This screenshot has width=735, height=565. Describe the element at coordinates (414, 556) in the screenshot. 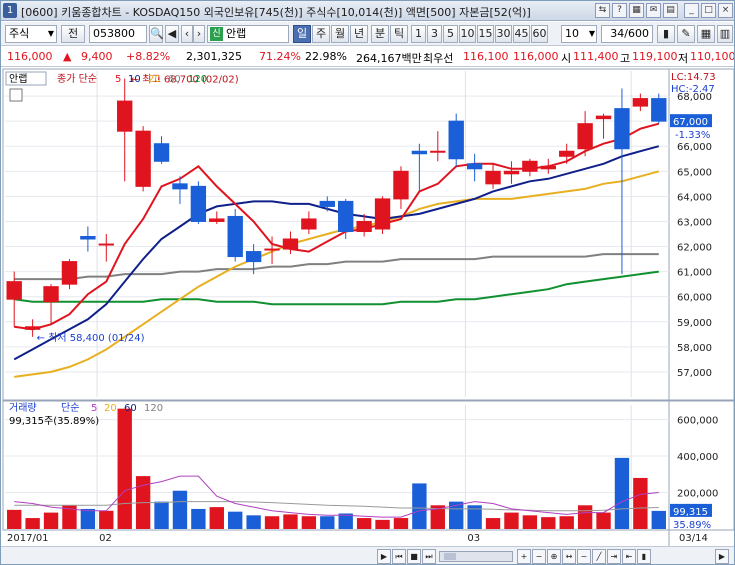

I see `stop-icon: ■` at that location.